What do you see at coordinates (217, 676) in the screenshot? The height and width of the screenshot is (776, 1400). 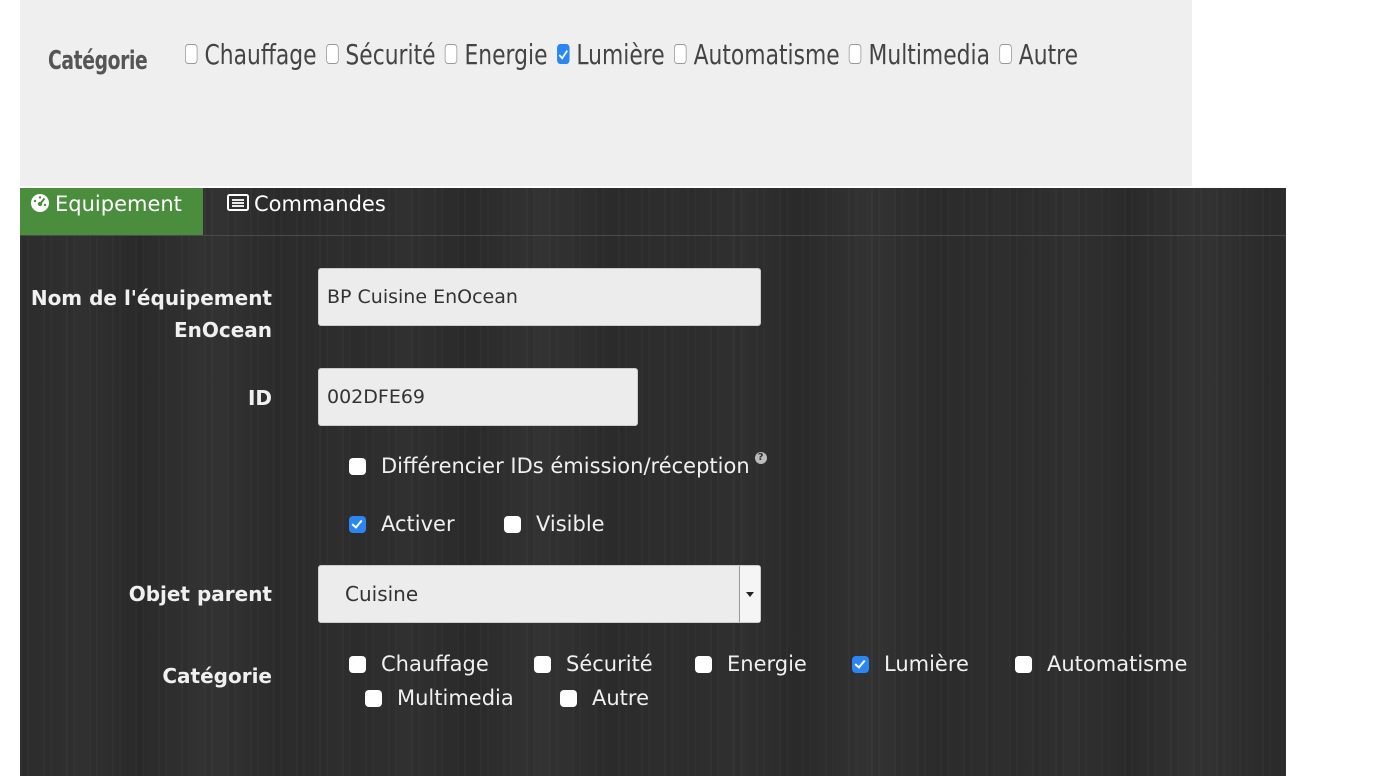 I see `category-label: Catégorie` at bounding box center [217, 676].